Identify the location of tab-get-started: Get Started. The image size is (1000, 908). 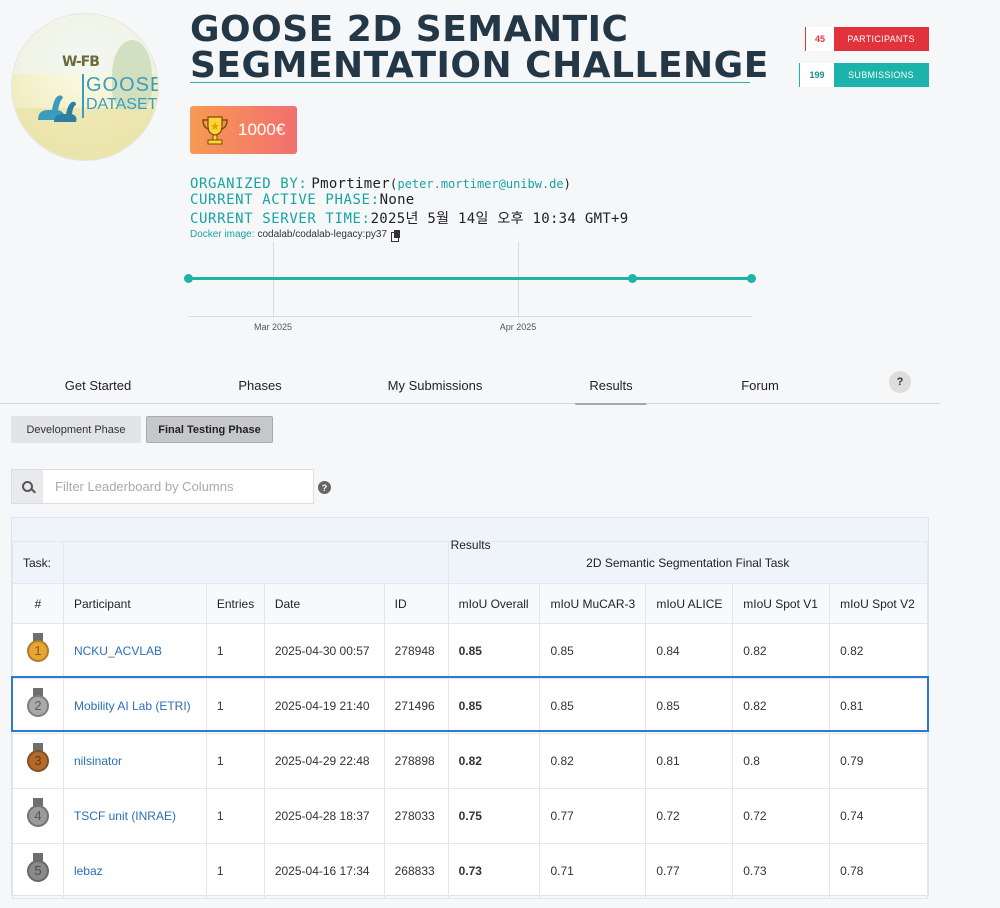
(98, 385).